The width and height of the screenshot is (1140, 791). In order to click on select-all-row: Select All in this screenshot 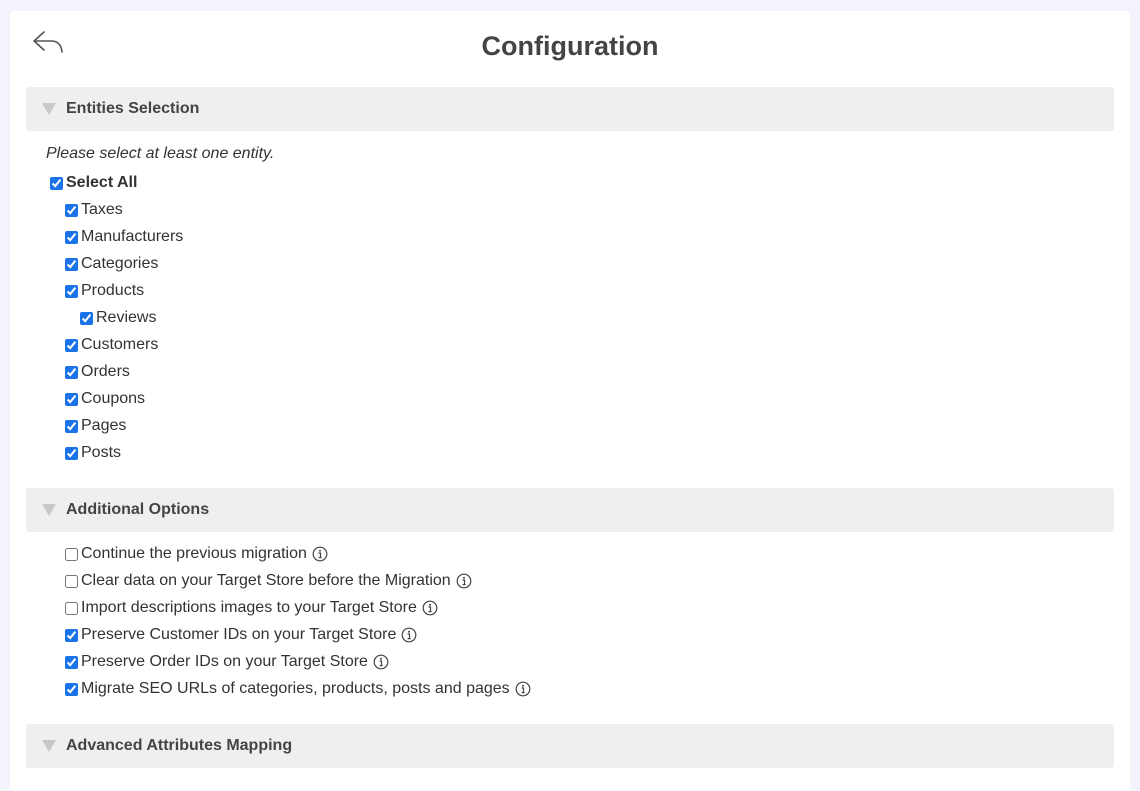, I will do `click(93, 183)`.